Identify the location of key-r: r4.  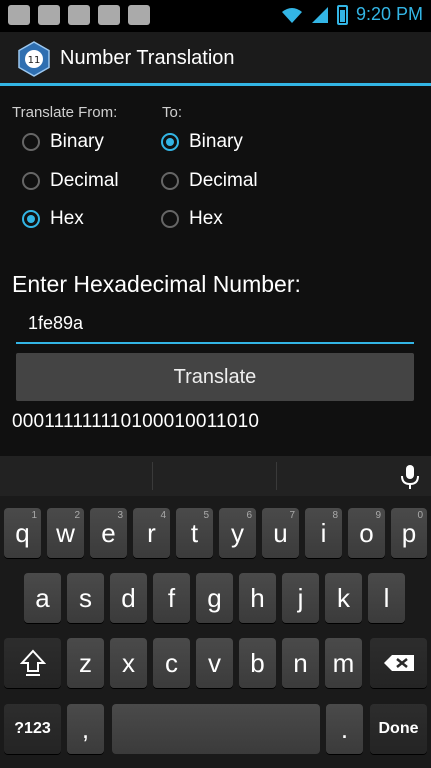
(151, 533).